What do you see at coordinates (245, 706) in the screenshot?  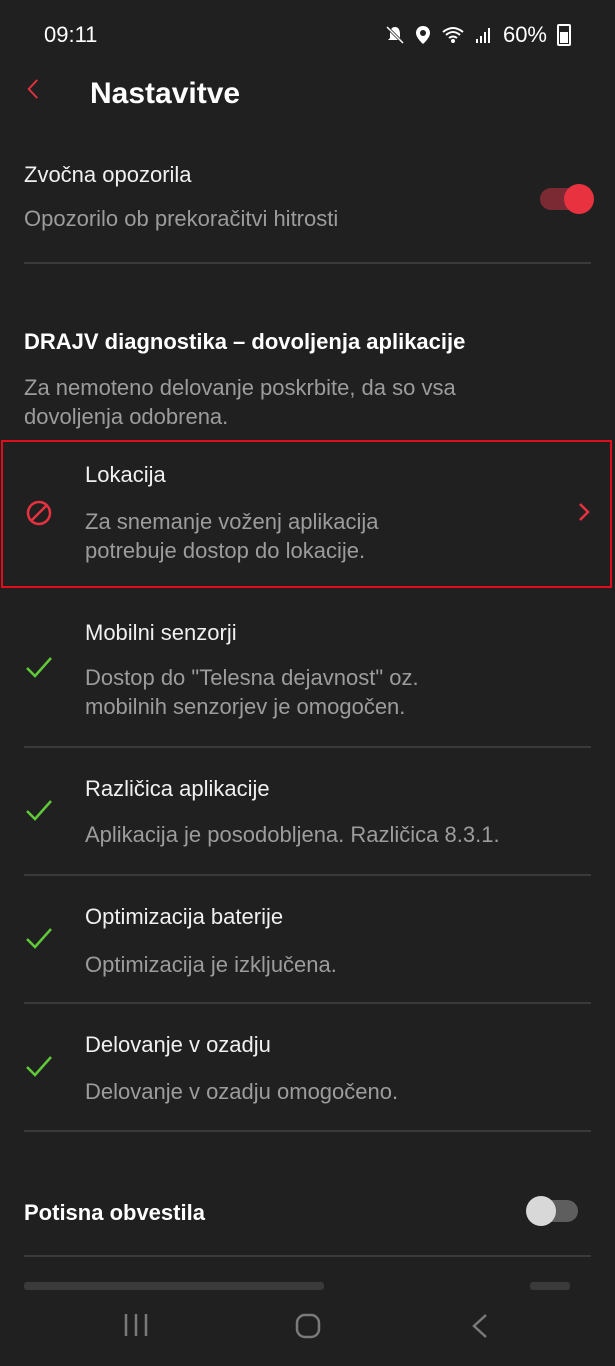 I see `permission-desc-line: mobilnih senzorjev je omogočen.` at bounding box center [245, 706].